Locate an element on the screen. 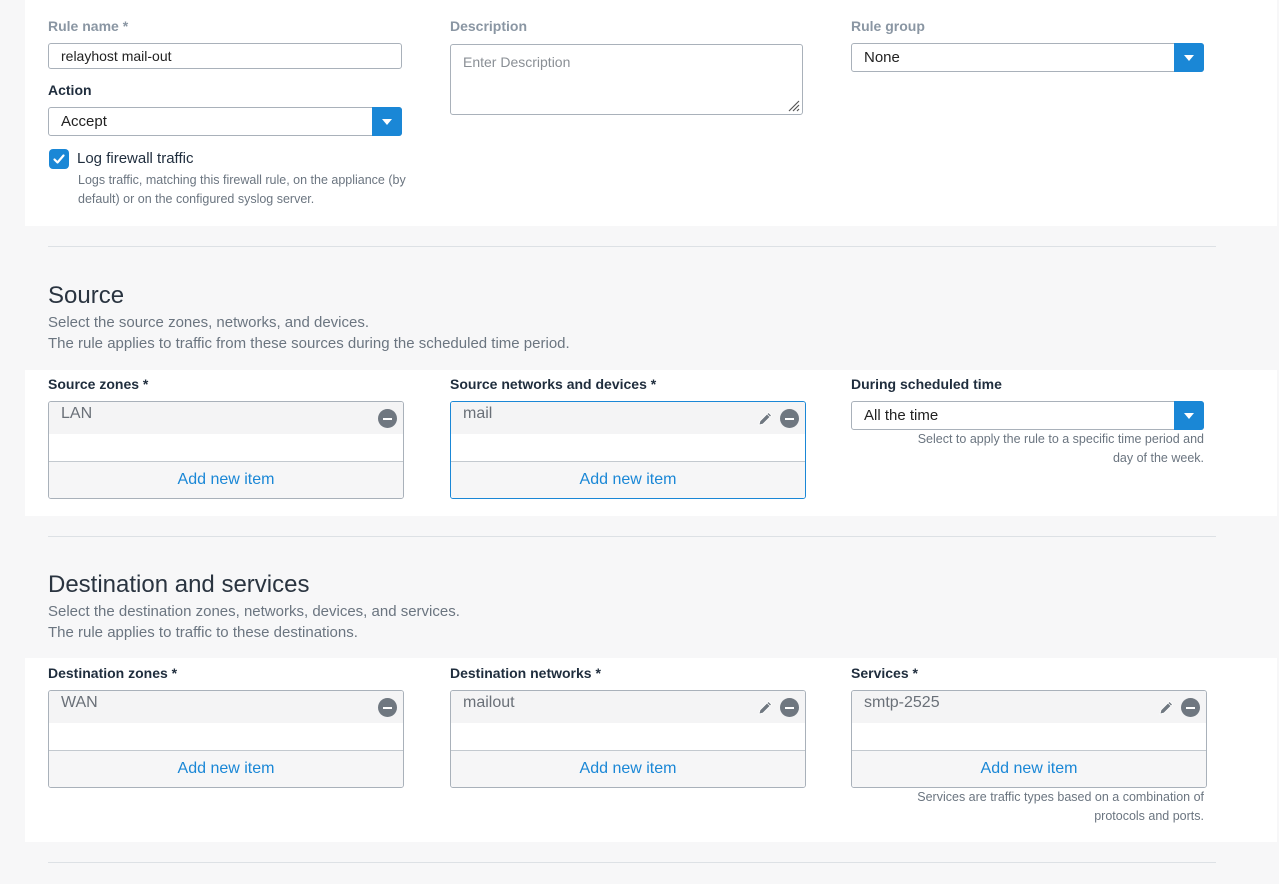  destination-networks-label: Destination networks * is located at coordinates (525, 673).